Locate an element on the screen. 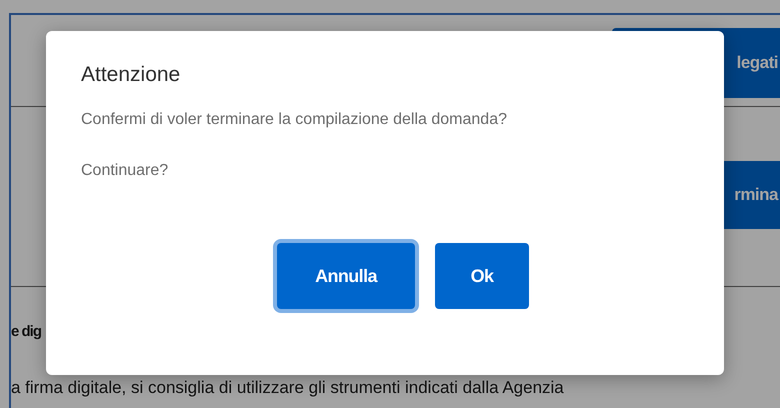 The width and height of the screenshot is (780, 408). section-text: a firma digitale, si consiglia di utilizzare gli strumenti indicati dalla Agenzia is located at coordinates (287, 388).